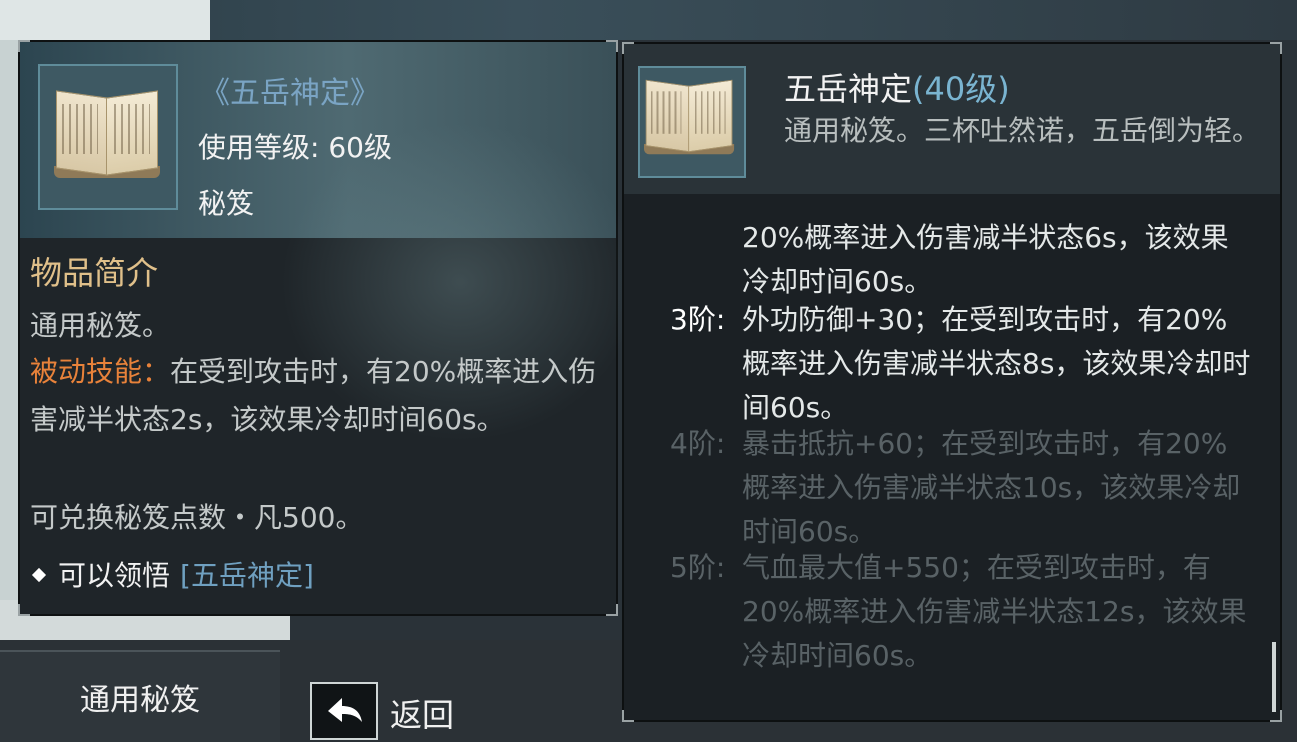 This screenshot has width=1297, height=742. Describe the element at coordinates (105, 20) in the screenshot. I see `background-tab` at that location.